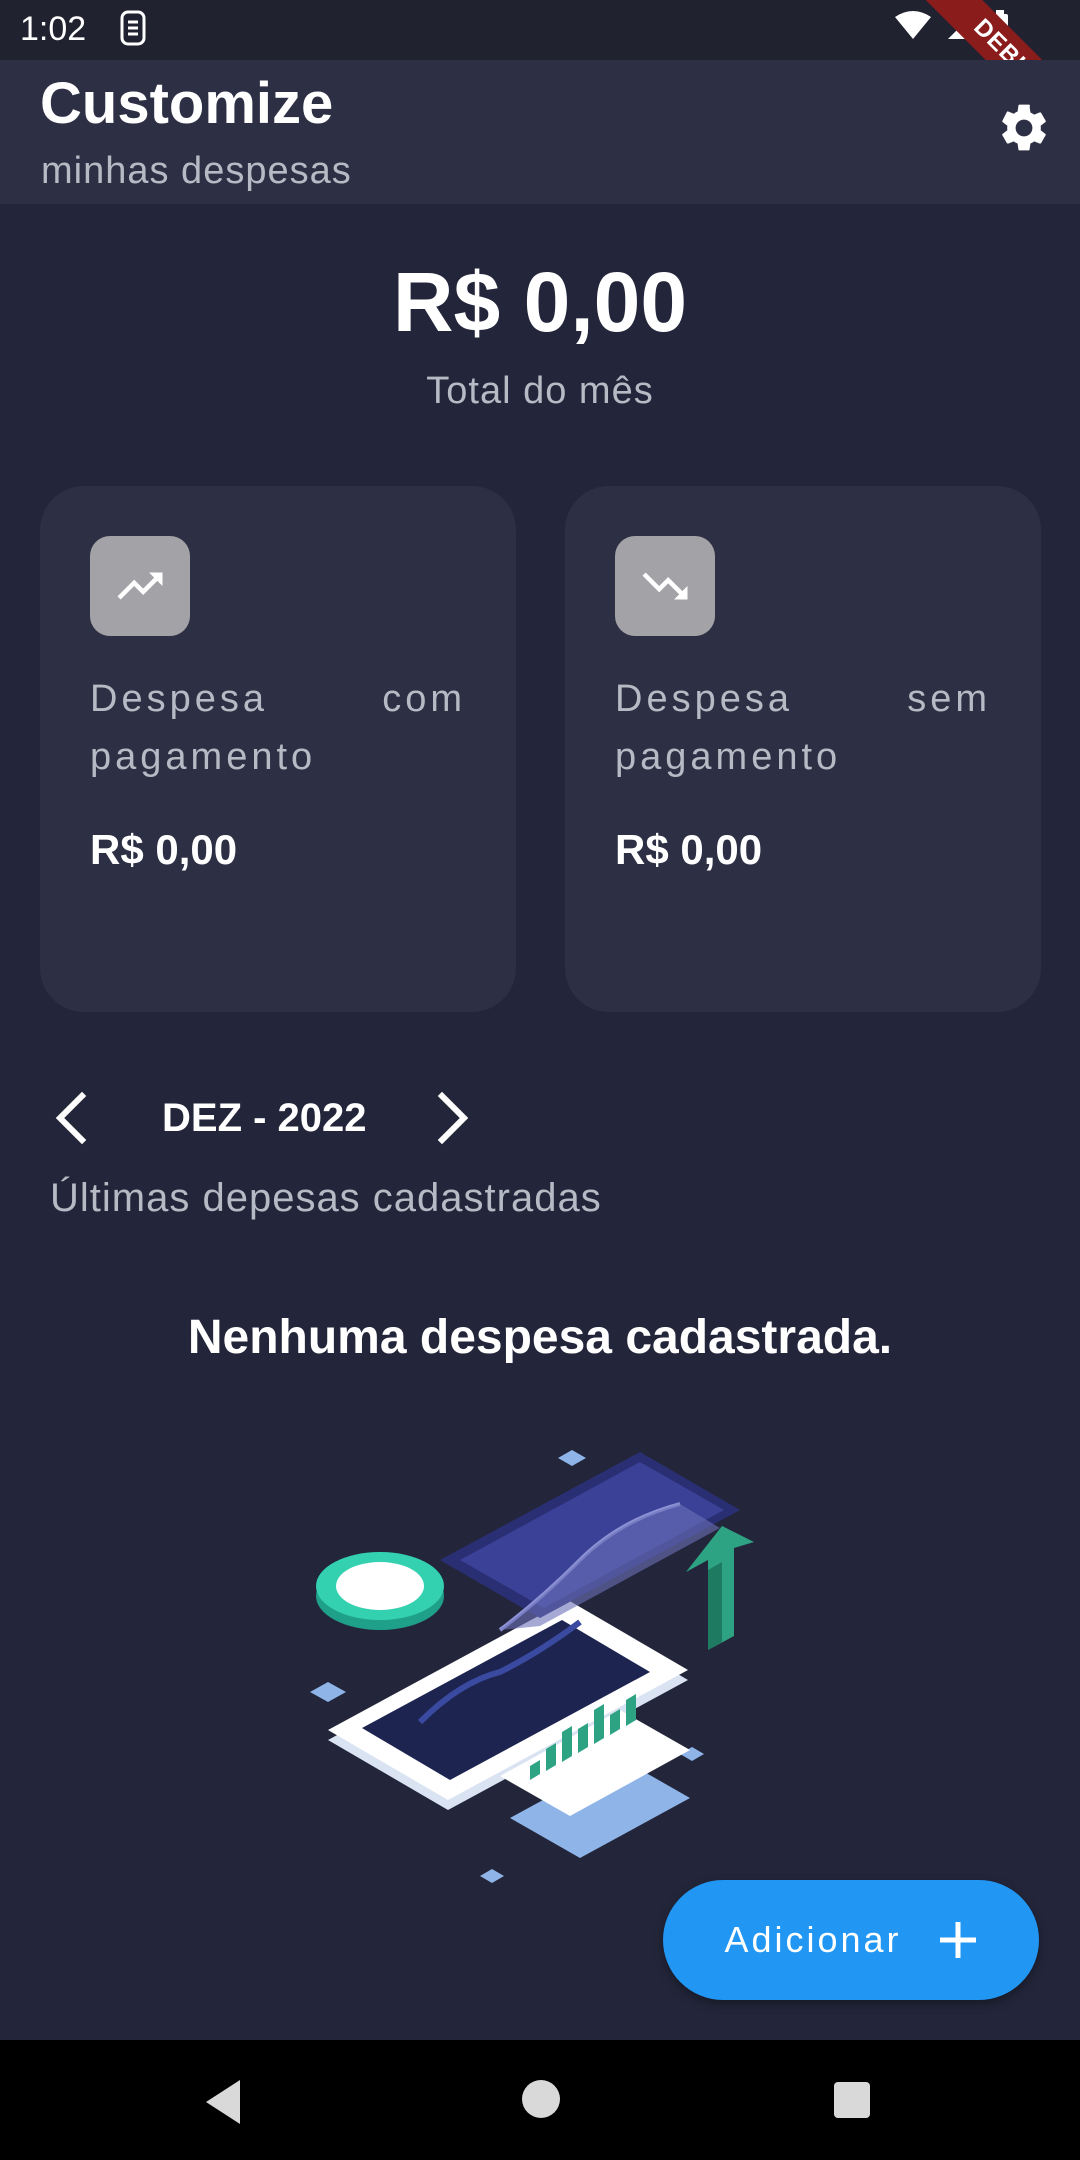 This screenshot has width=1080, height=2160. I want to click on month-label: DEZ - 2022, so click(264, 1118).